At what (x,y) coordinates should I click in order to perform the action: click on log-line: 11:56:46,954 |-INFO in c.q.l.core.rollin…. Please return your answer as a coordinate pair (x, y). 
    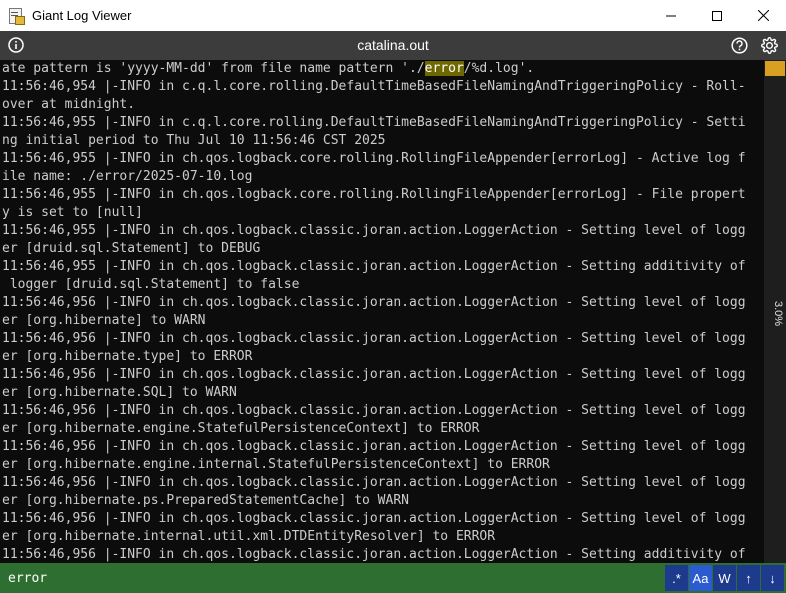
    Looking at the image, I should click on (374, 86).